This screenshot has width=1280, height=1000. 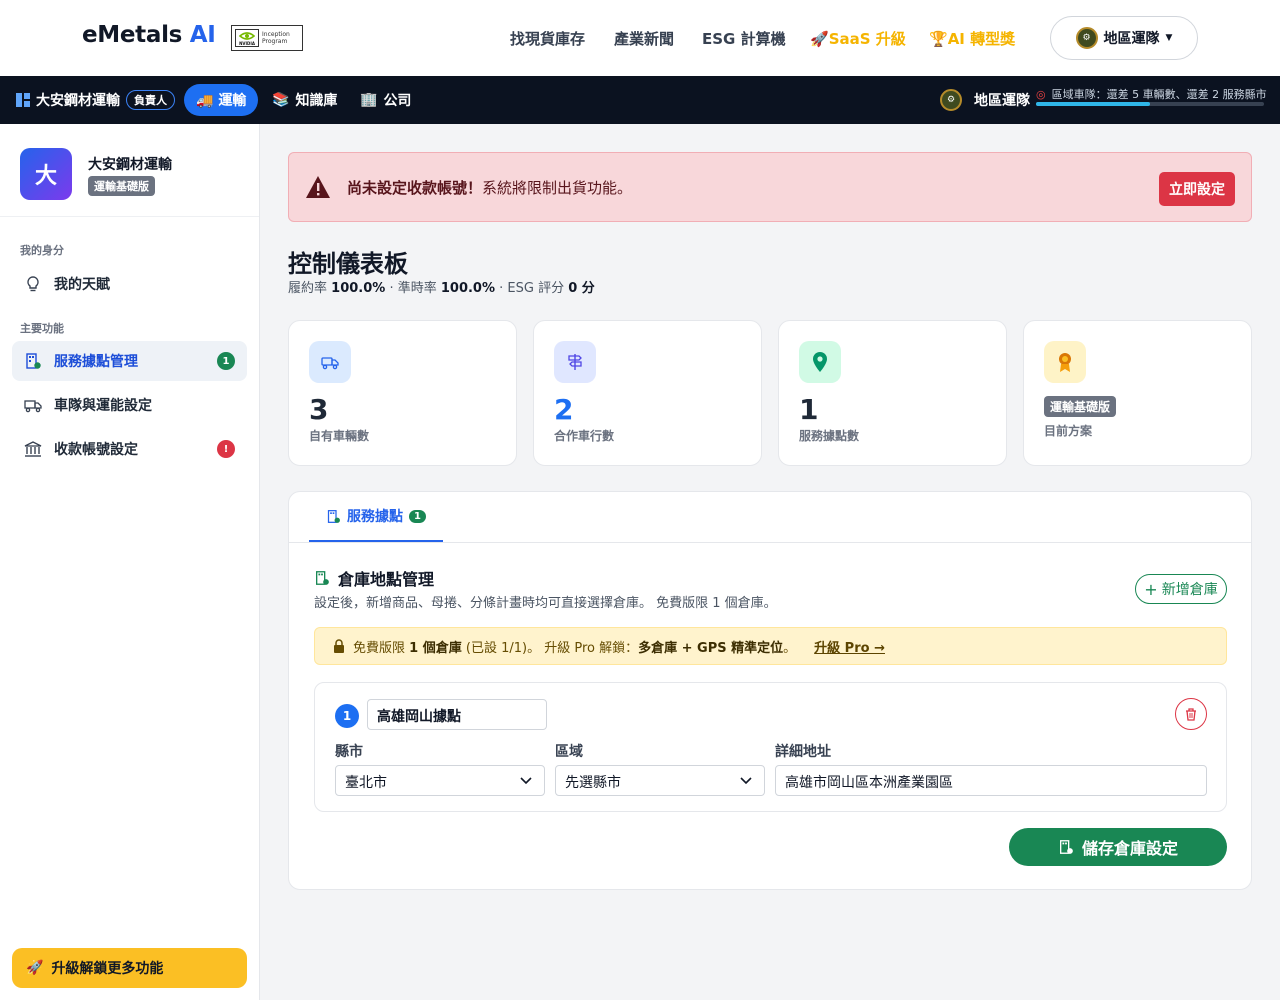 I want to click on sidebar-item-talent: 我的天賦, so click(x=129, y=284).